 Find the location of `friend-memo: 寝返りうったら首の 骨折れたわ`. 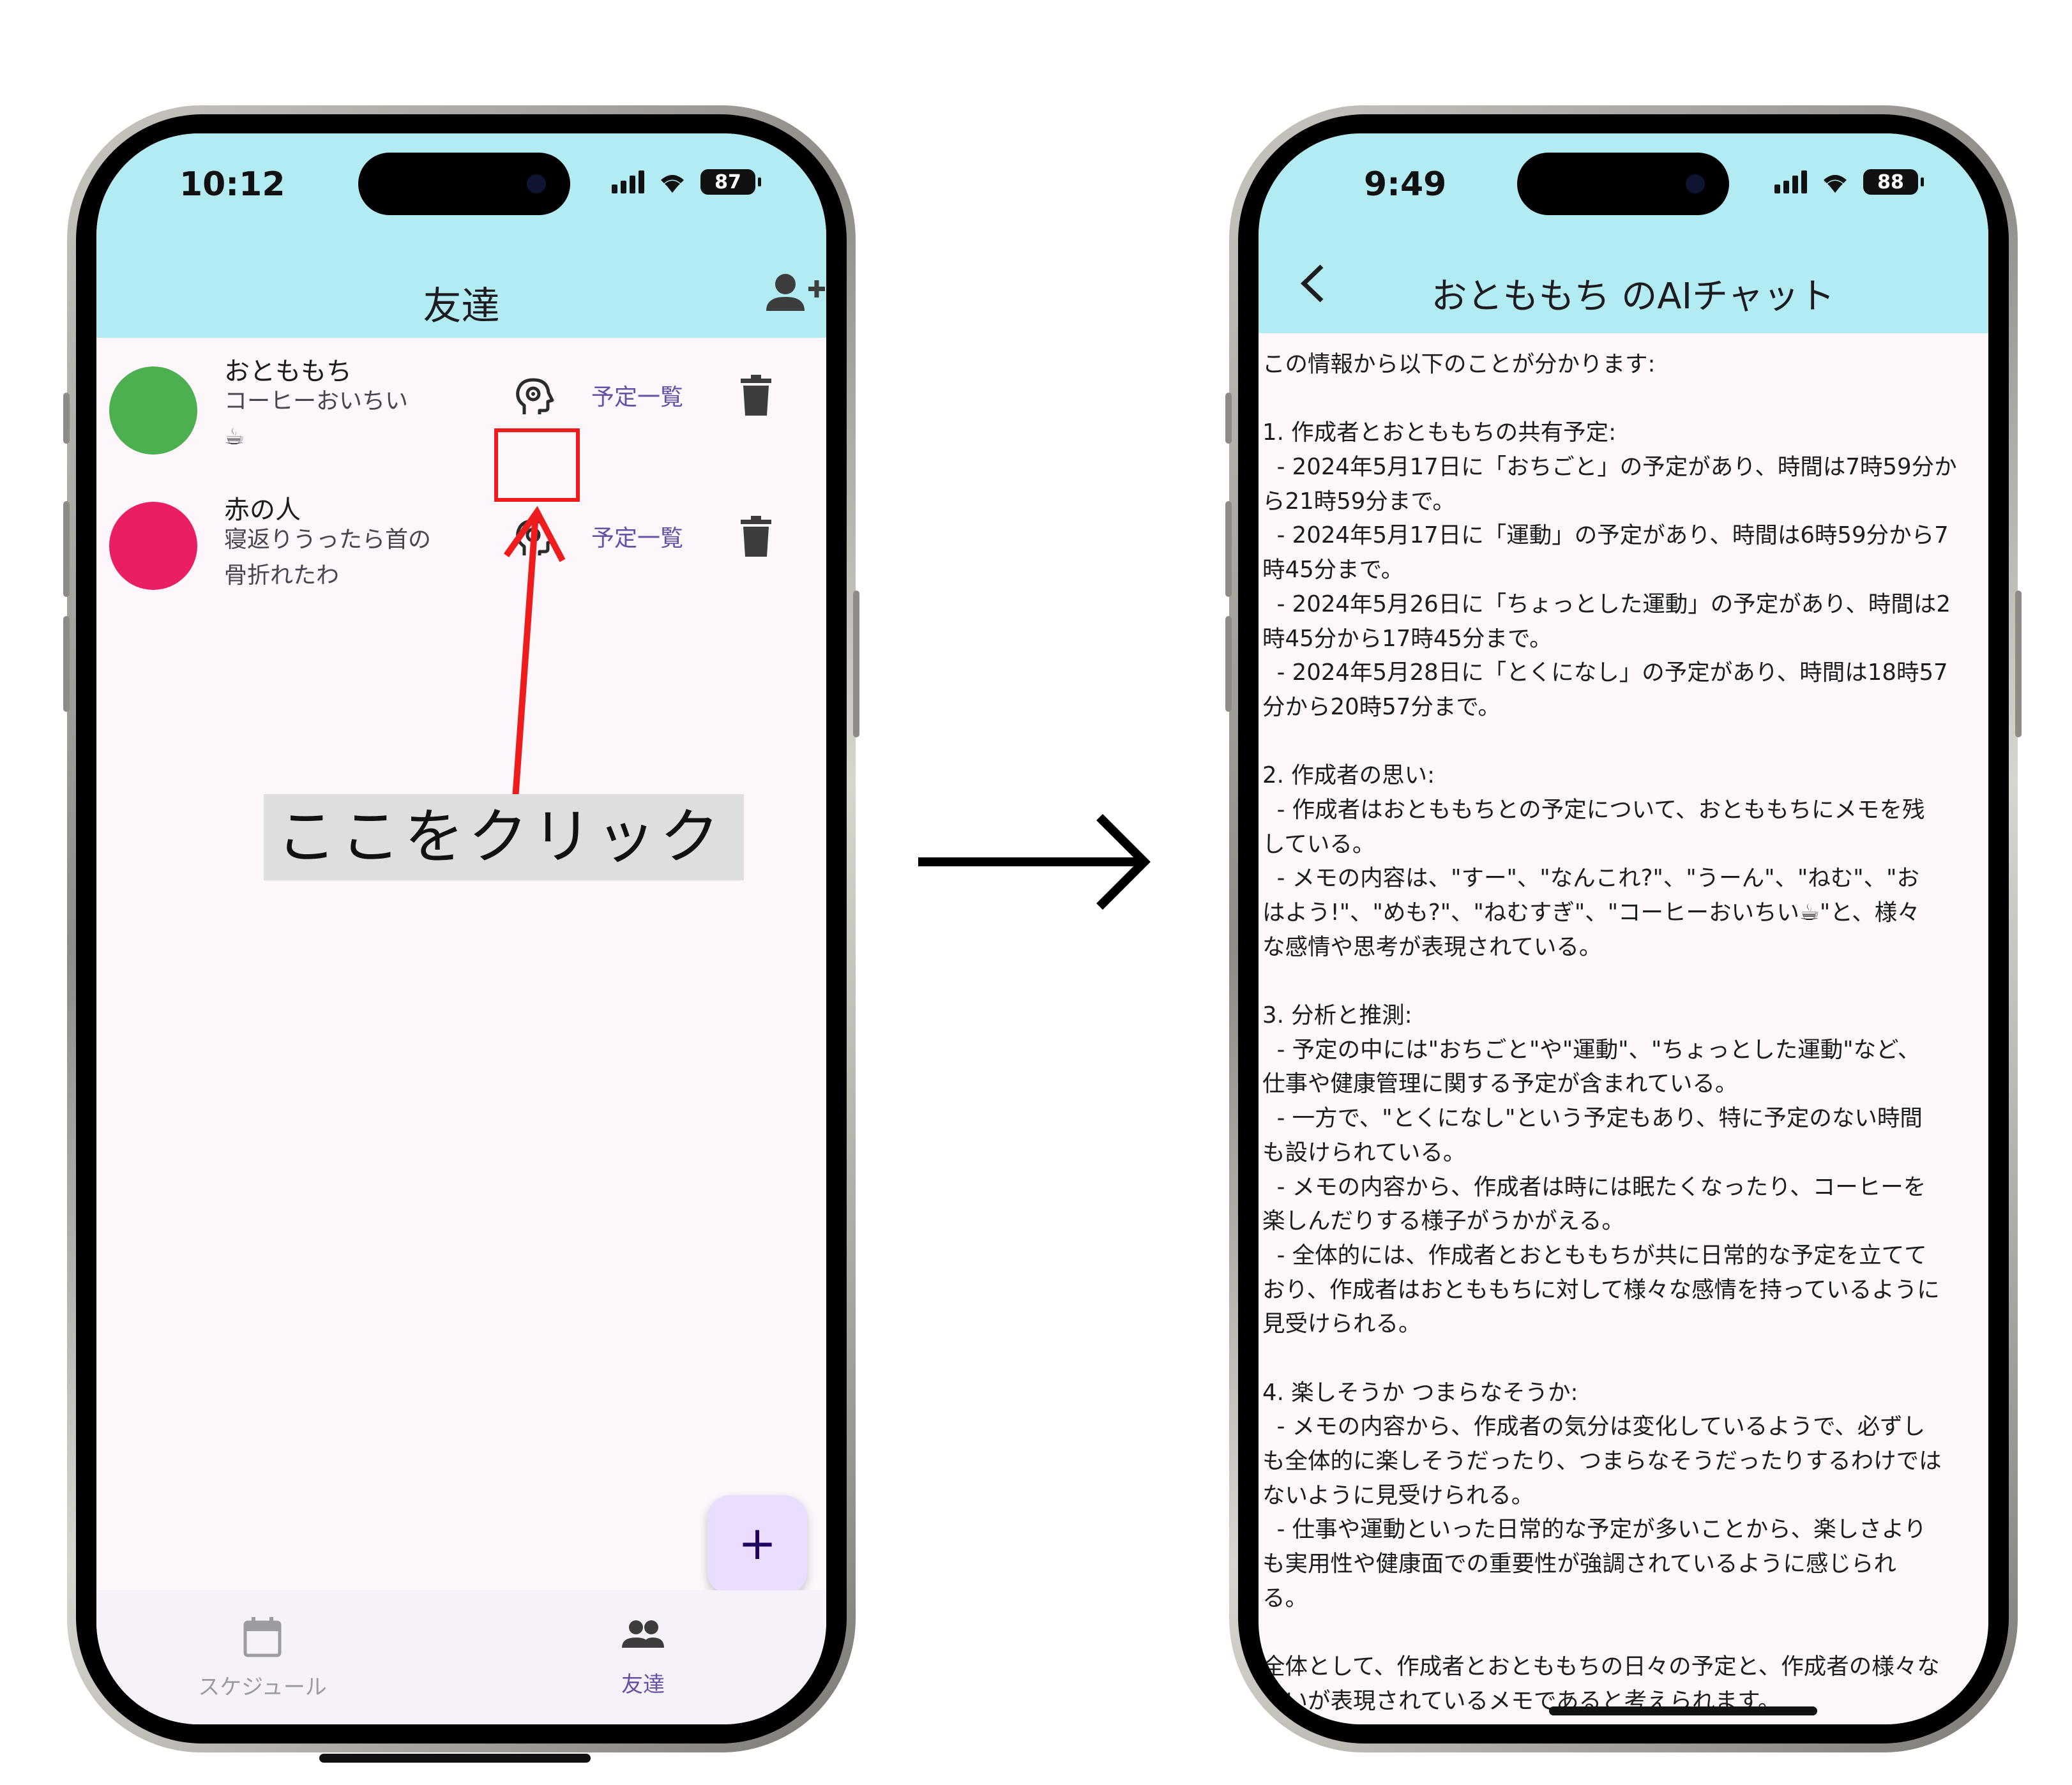

friend-memo: 寝返りうったら首の 骨折れたわ is located at coordinates (348, 558).